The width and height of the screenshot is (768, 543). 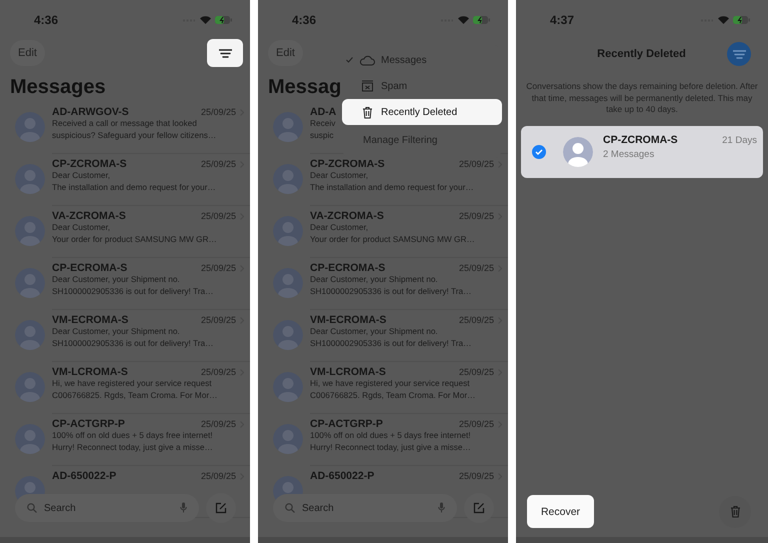 What do you see at coordinates (367, 86) in the screenshot?
I see `tray-icon` at bounding box center [367, 86].